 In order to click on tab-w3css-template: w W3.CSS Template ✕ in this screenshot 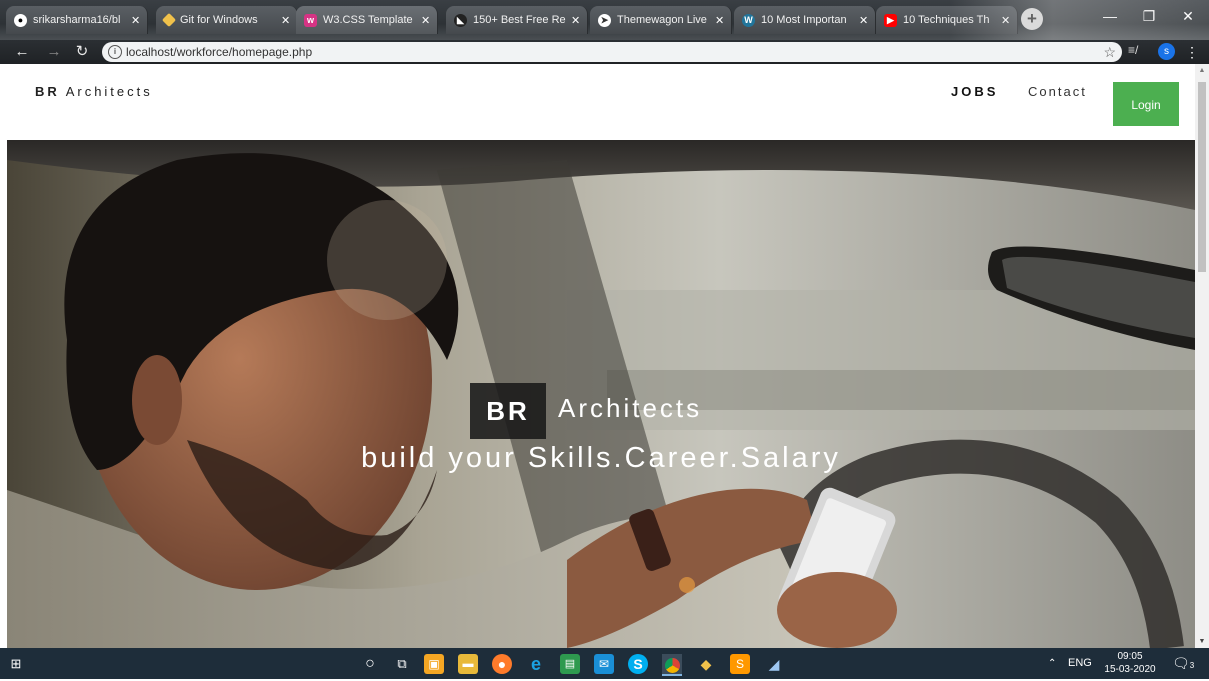, I will do `click(367, 20)`.